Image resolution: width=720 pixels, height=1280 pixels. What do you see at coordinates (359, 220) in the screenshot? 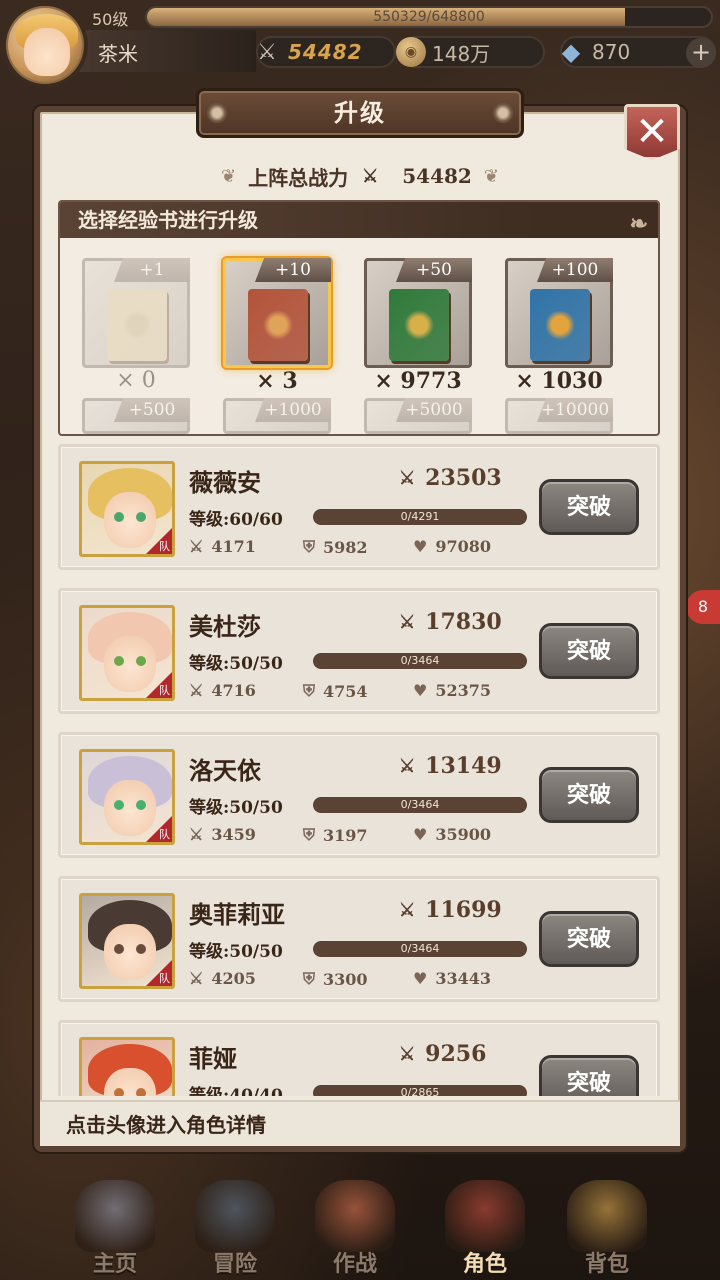
I see `books-header: 选择经验书进行升级 ❧` at bounding box center [359, 220].